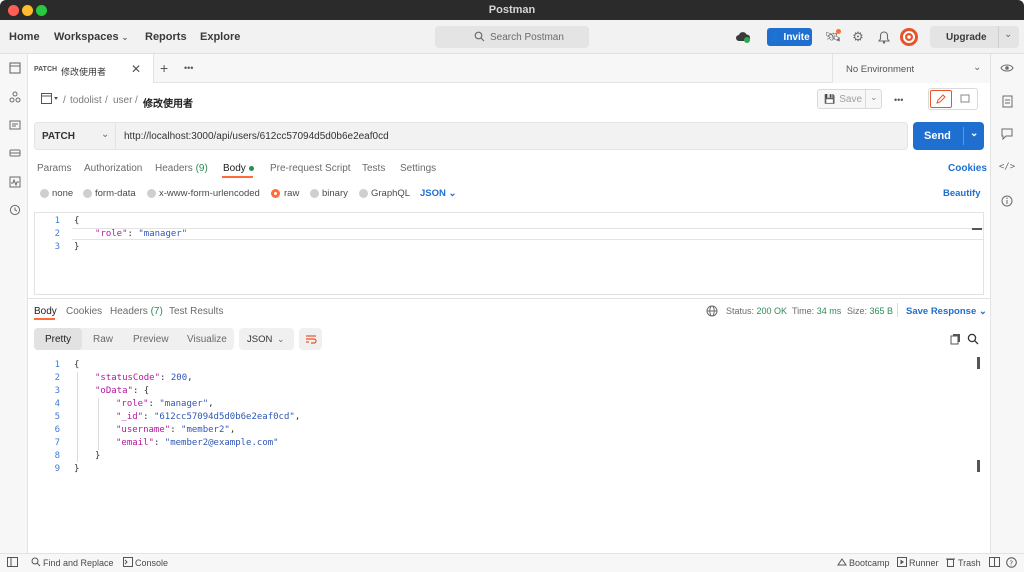 The height and width of the screenshot is (572, 1024). I want to click on avatar, so click(909, 37).